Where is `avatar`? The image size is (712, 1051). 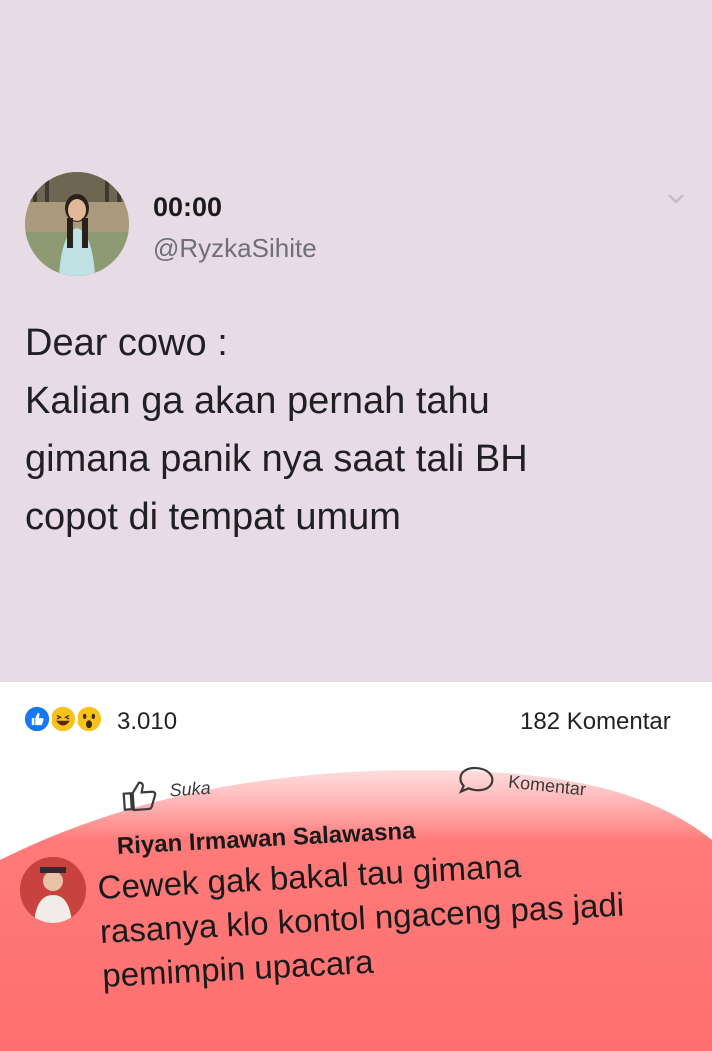
avatar is located at coordinates (77, 224).